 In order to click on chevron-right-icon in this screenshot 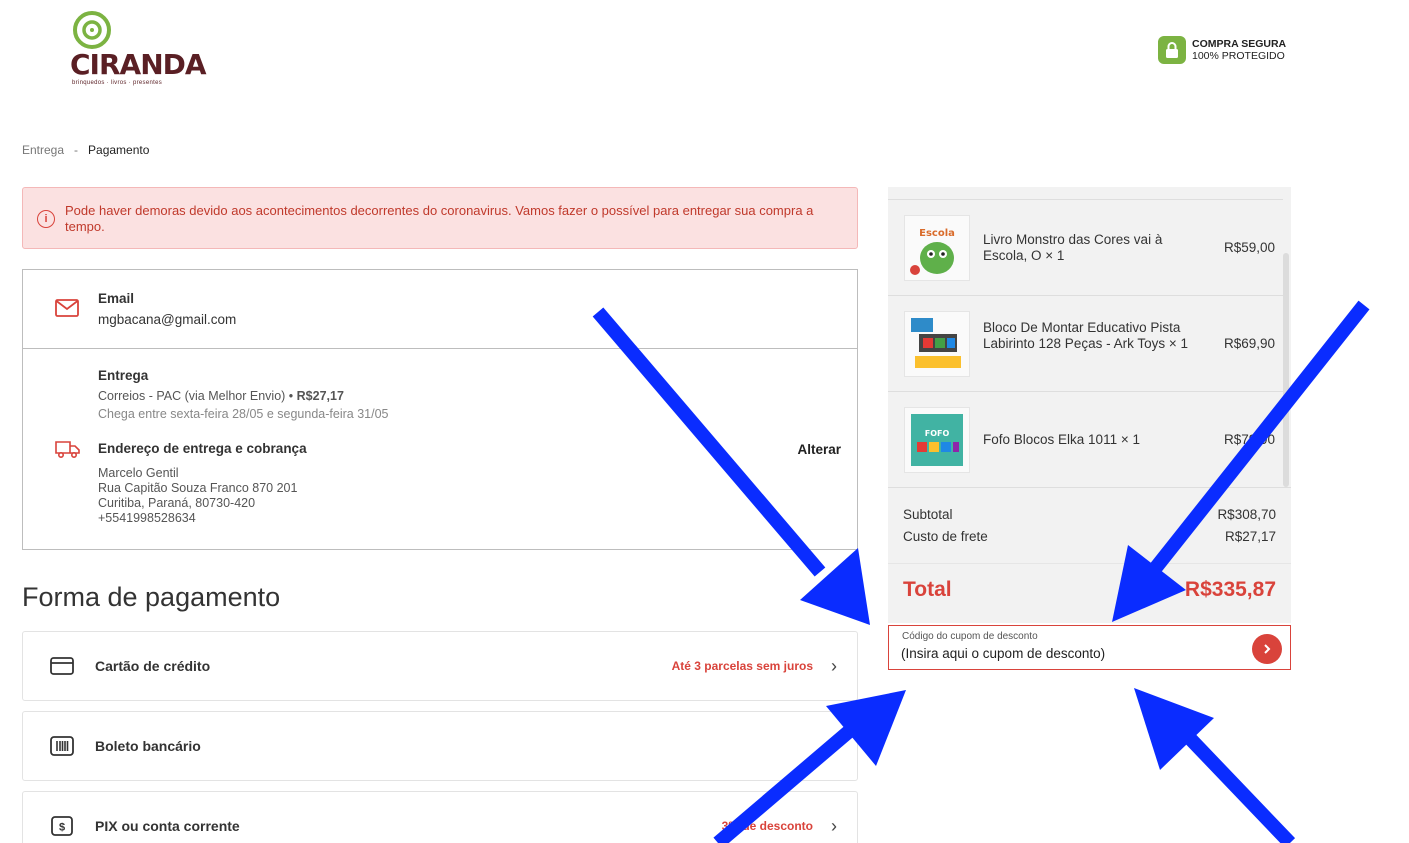, I will do `click(1267, 649)`.